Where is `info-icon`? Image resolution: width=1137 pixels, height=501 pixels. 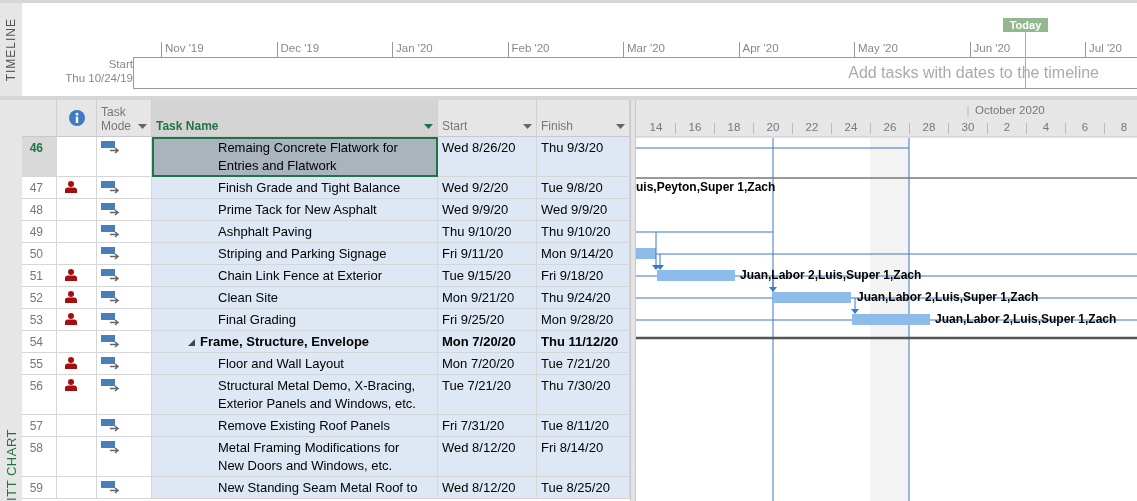 info-icon is located at coordinates (76, 118).